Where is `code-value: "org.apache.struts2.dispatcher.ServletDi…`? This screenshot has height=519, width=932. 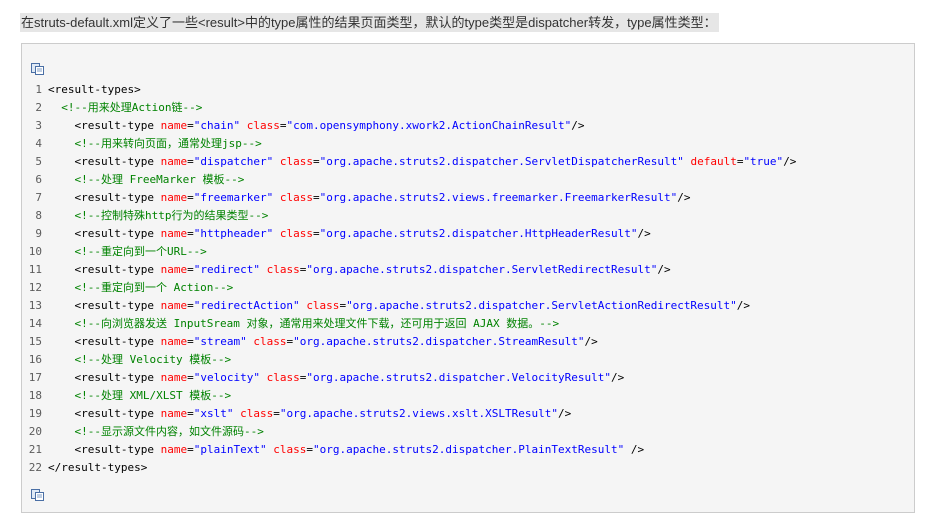
code-value: "org.apache.struts2.dispatcher.ServletDi… is located at coordinates (501, 161).